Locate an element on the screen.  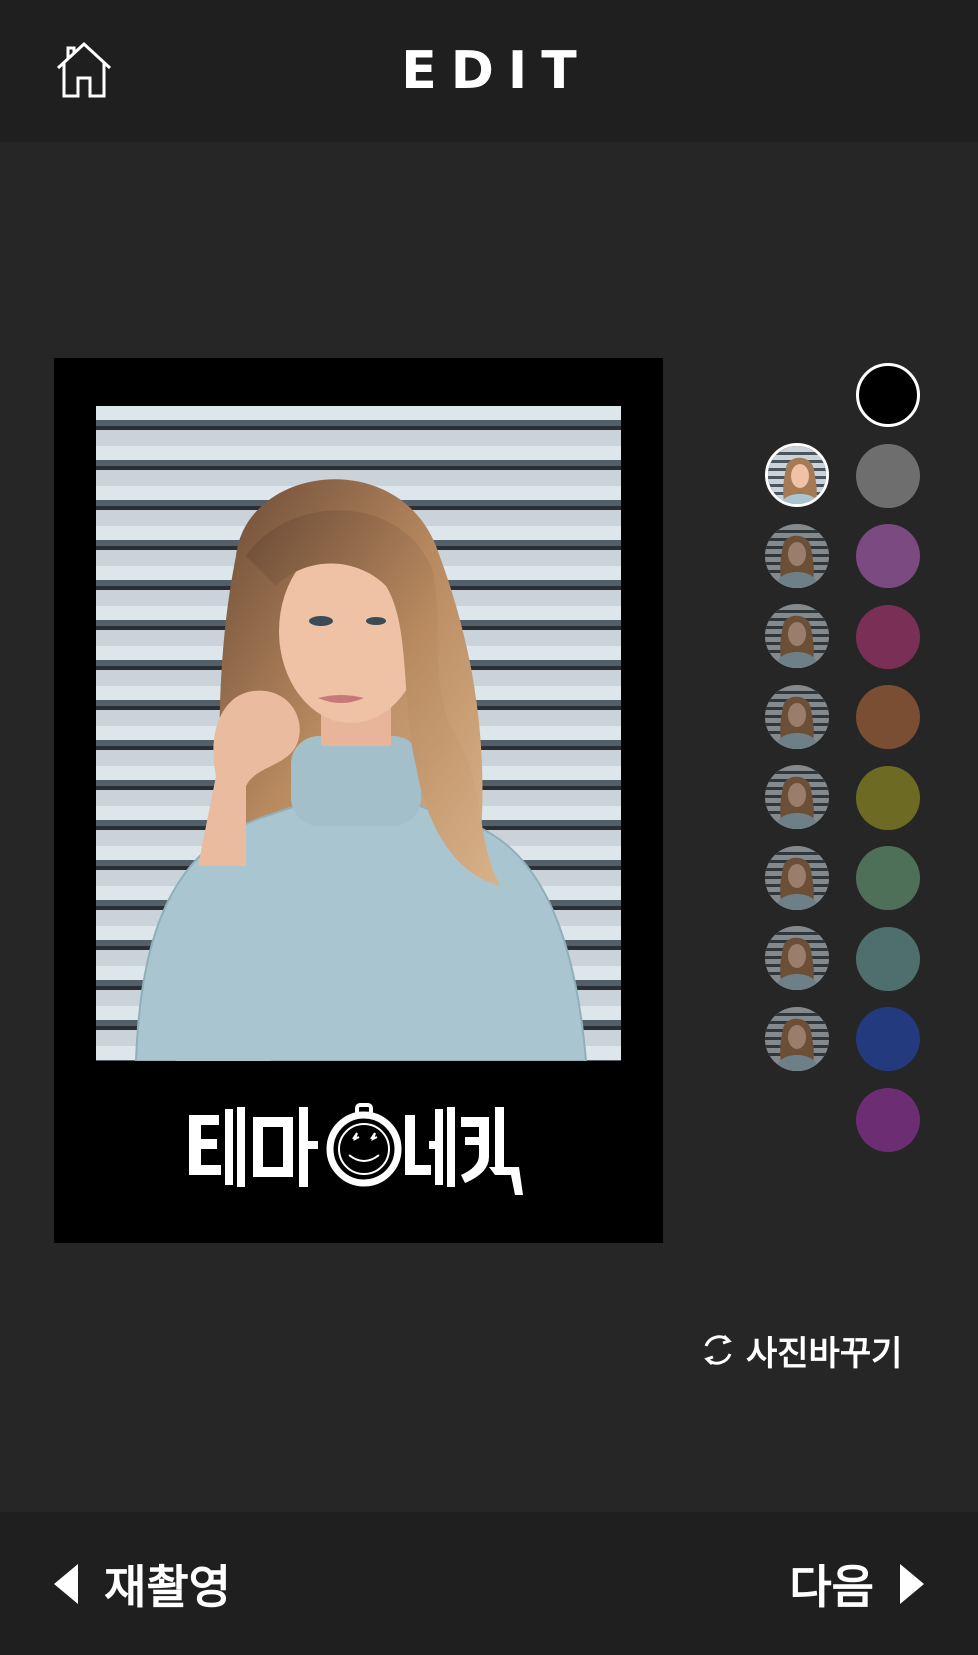
change-photo-label: 사진바꾸기 is located at coordinates (824, 1353).